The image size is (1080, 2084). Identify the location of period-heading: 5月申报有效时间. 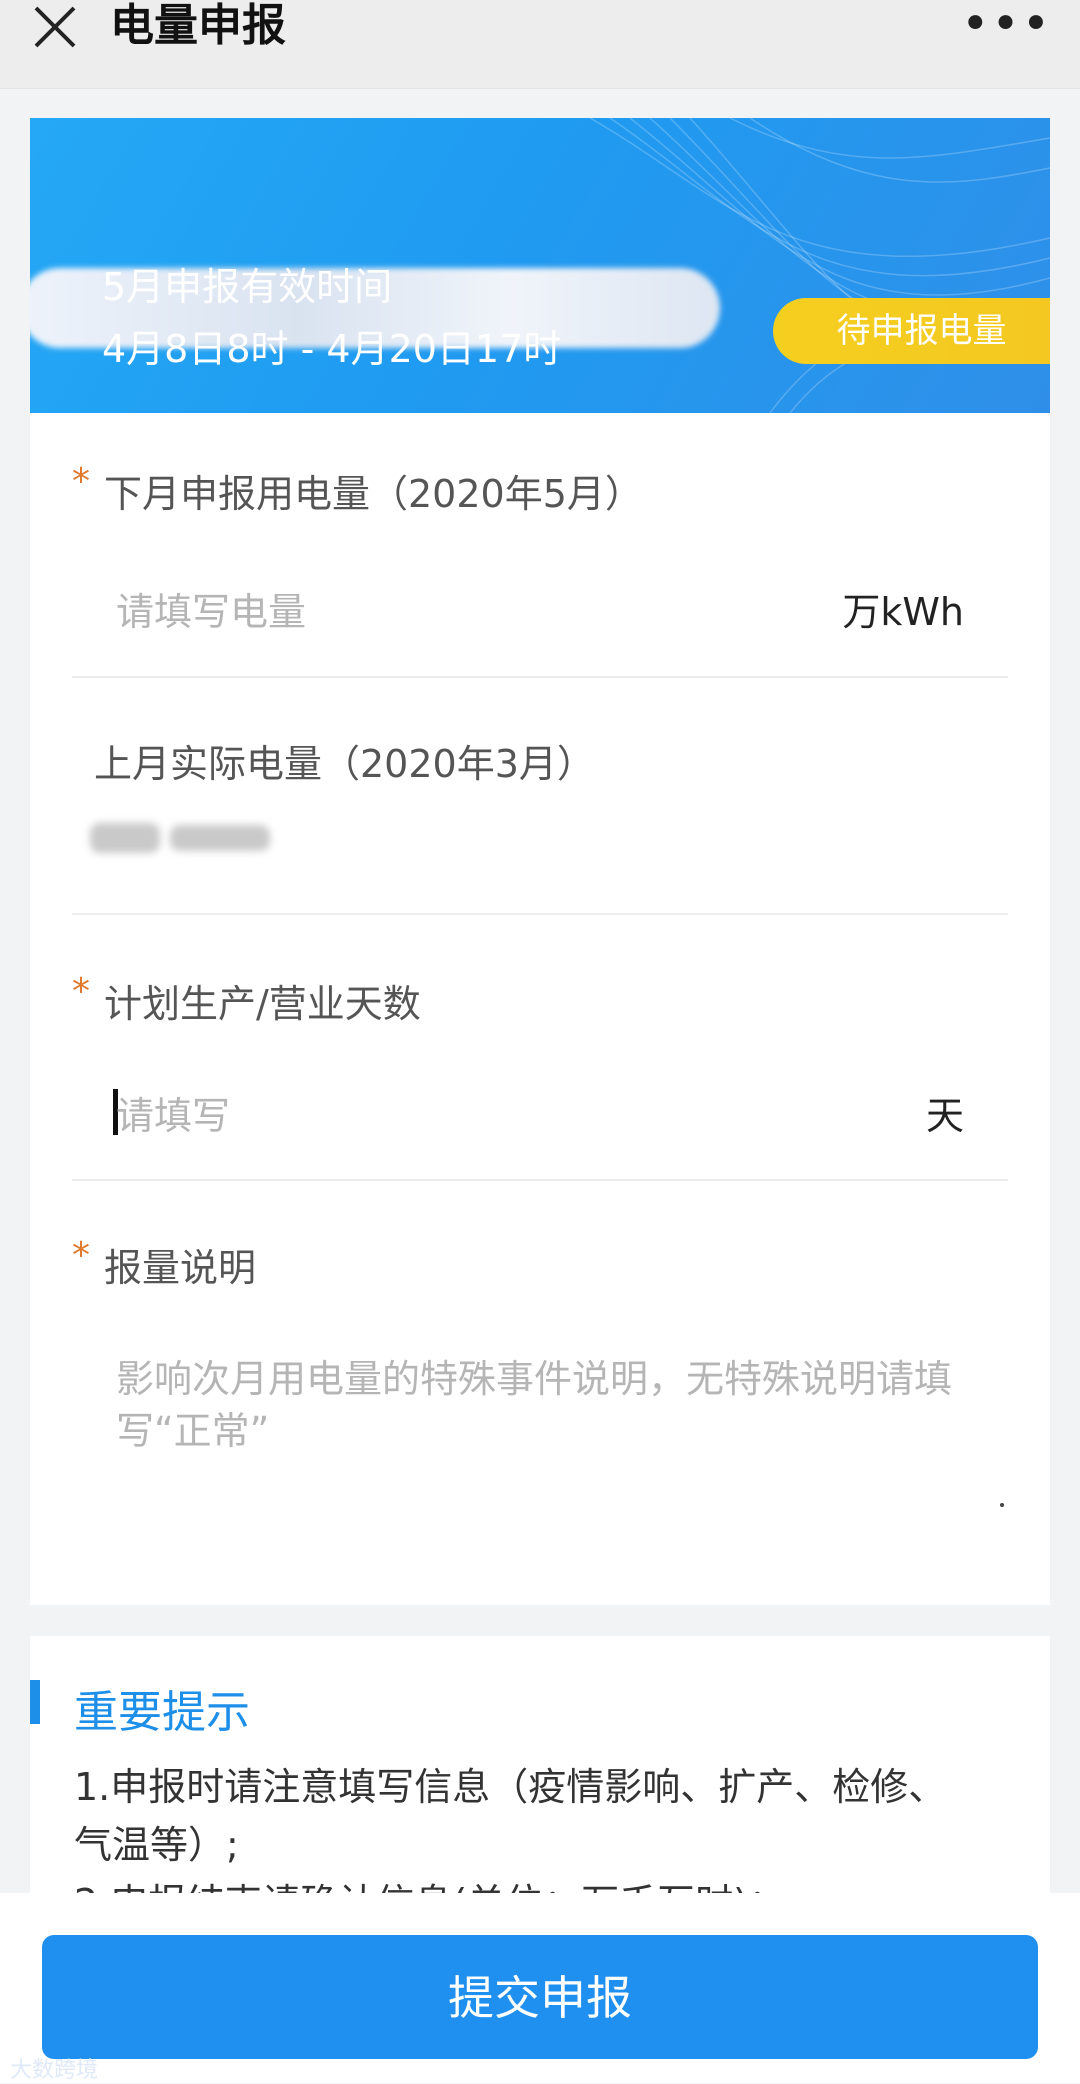
(247, 287).